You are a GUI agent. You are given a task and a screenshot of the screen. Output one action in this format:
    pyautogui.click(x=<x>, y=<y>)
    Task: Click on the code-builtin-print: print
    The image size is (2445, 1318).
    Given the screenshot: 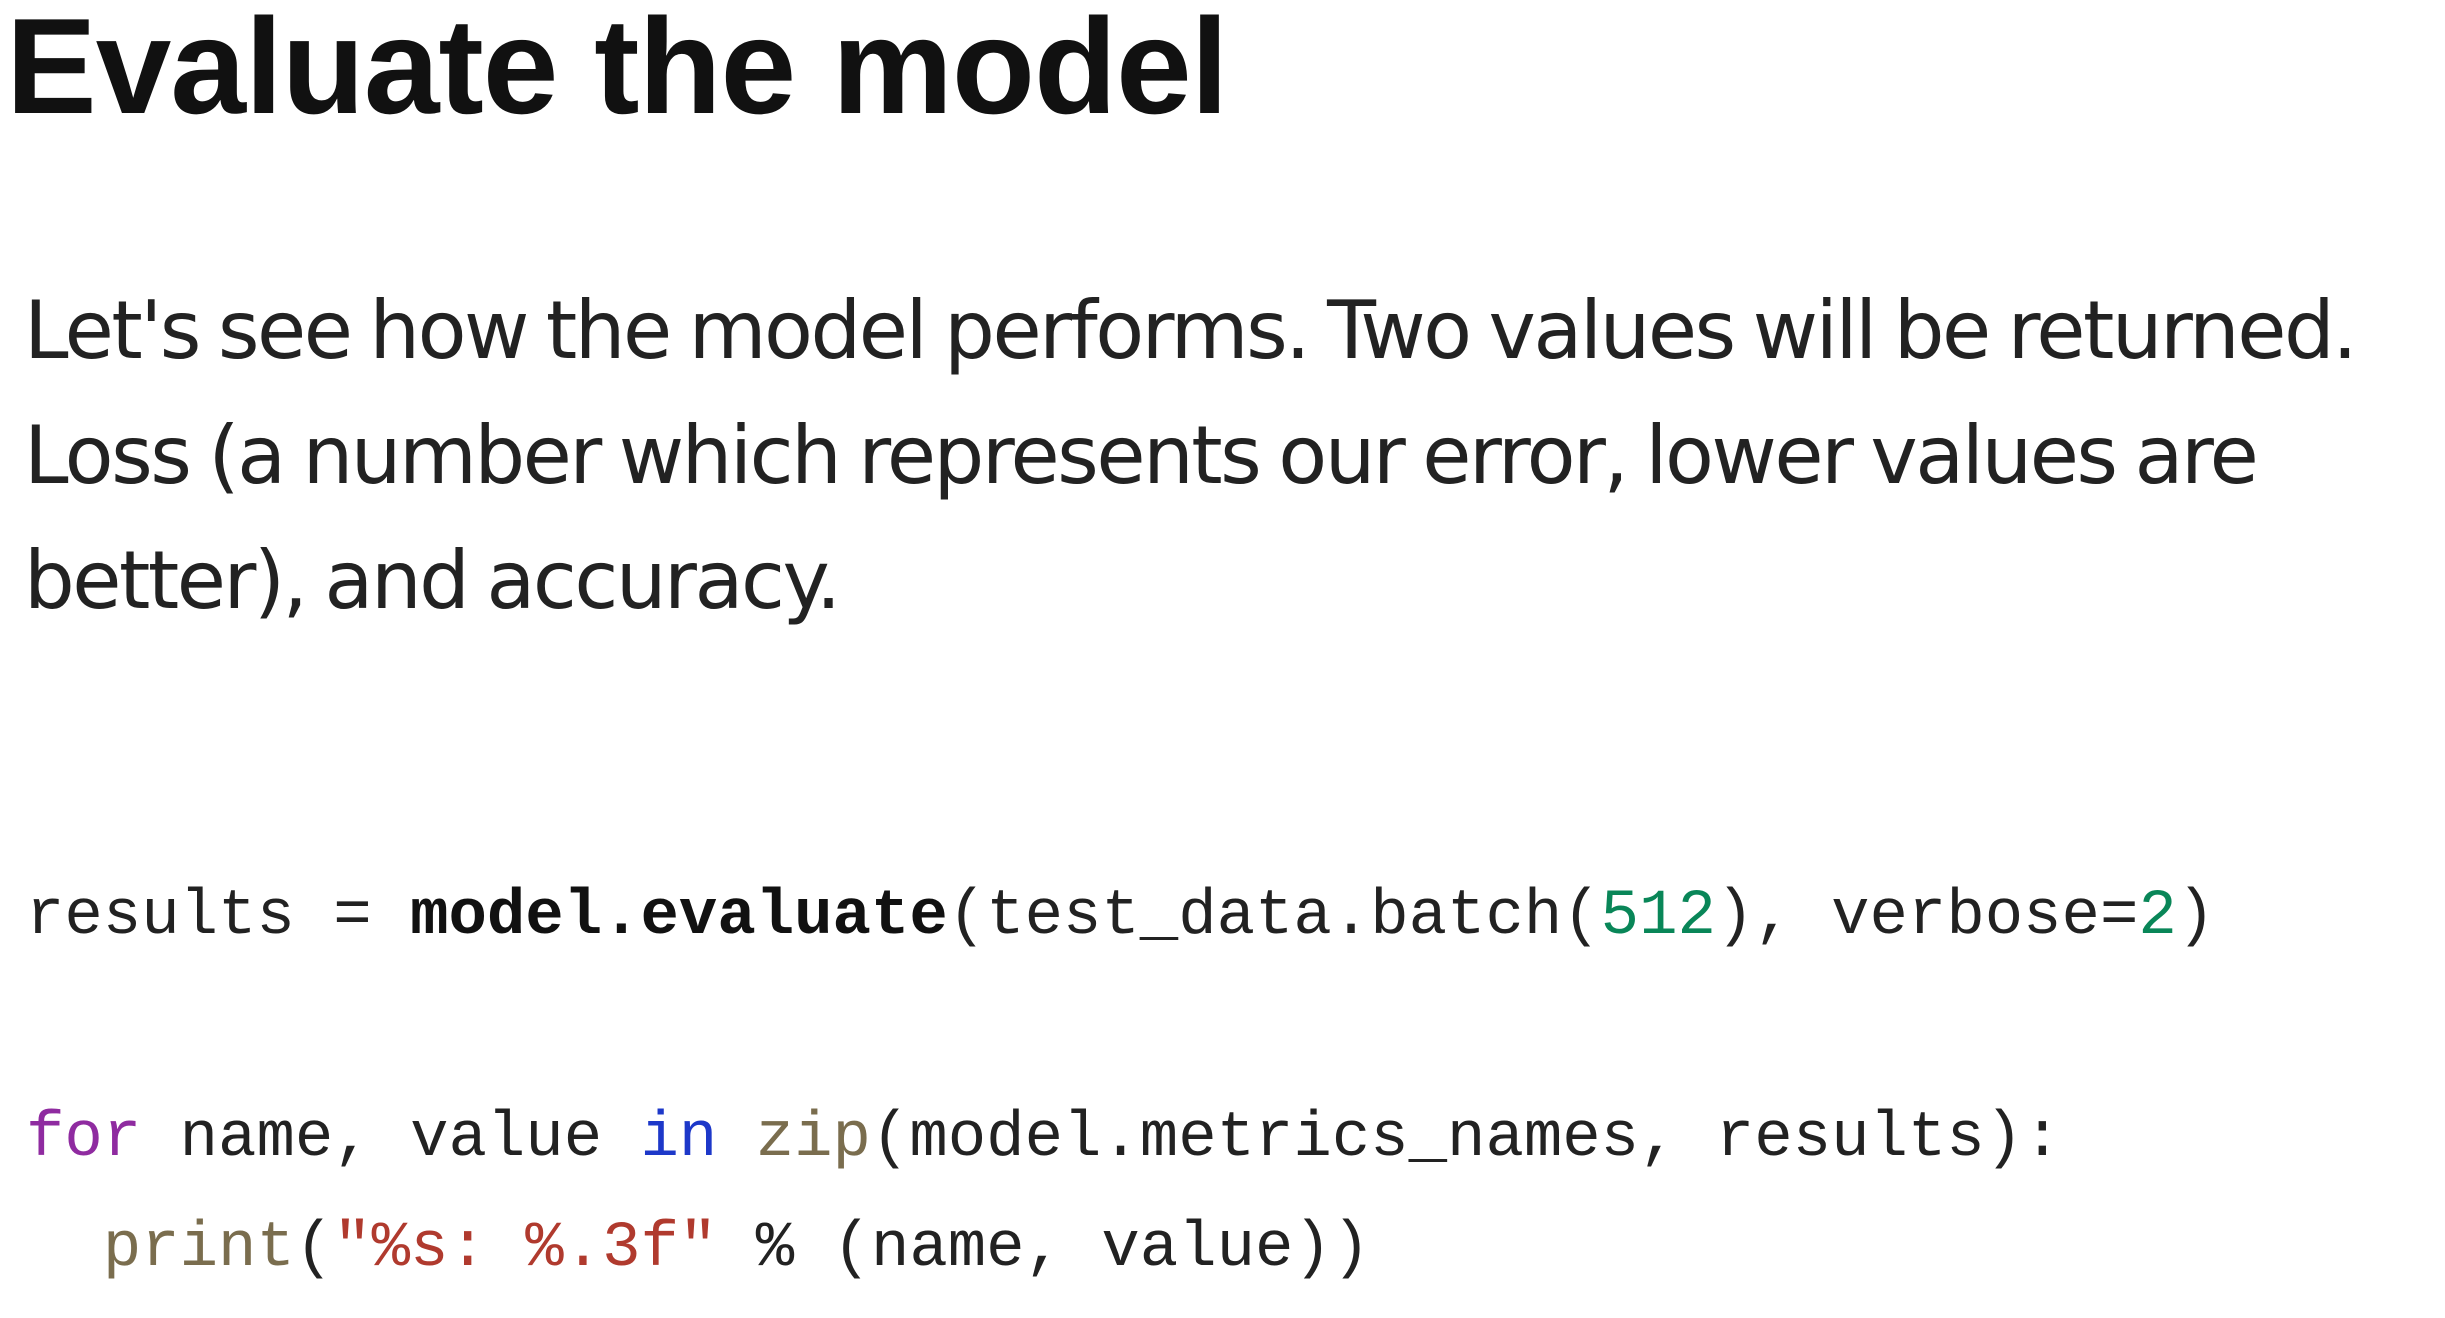 What is the action you would take?
    pyautogui.click(x=198, y=1249)
    